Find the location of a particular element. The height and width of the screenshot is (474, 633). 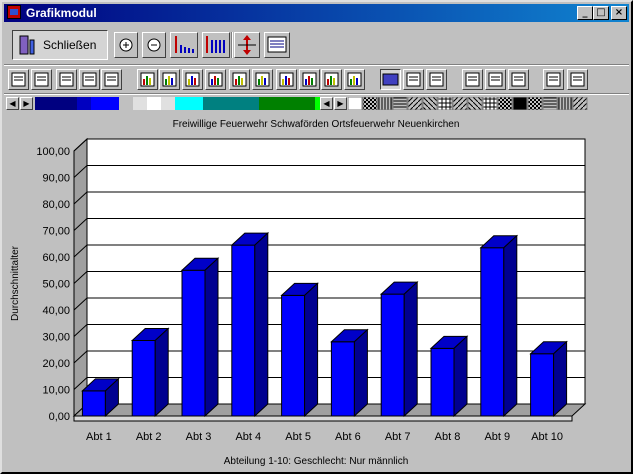

3d-button is located at coordinates (390, 79).